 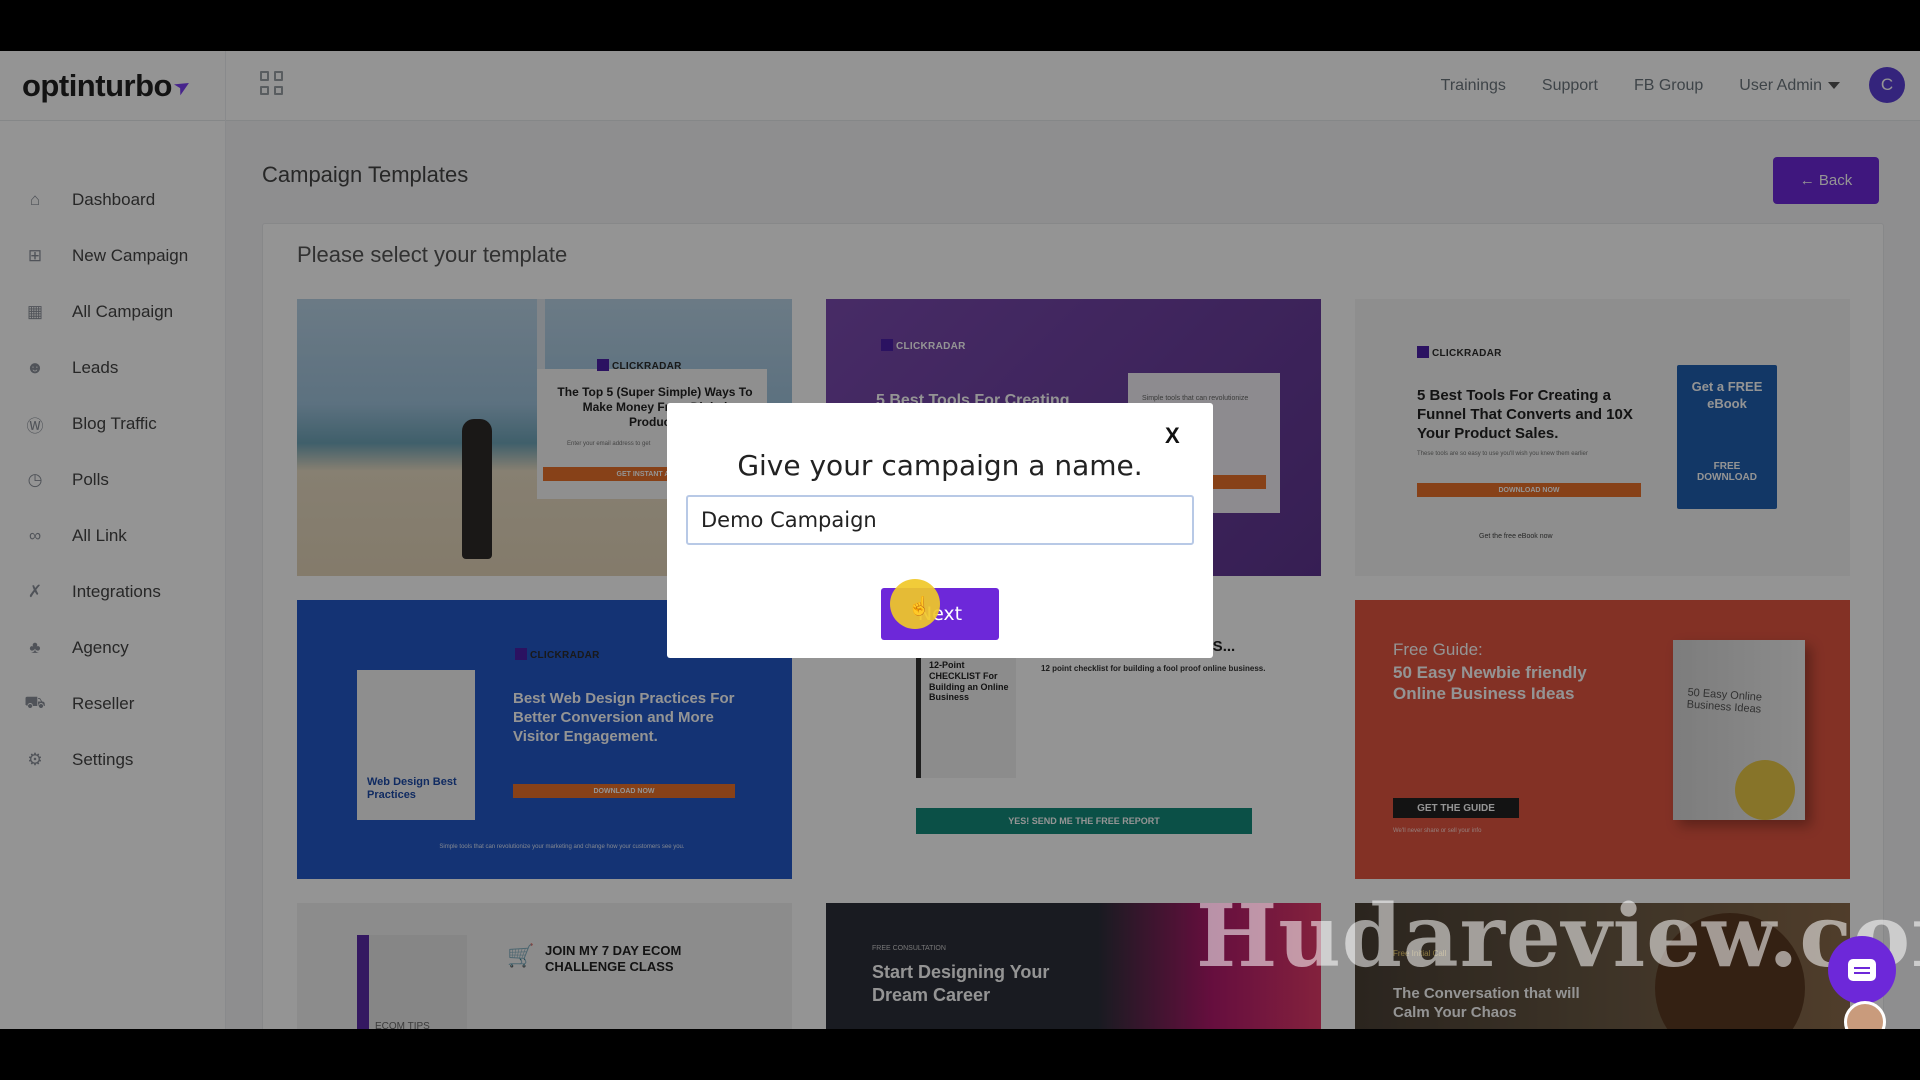 What do you see at coordinates (1172, 436) in the screenshot?
I see `close-button: X` at bounding box center [1172, 436].